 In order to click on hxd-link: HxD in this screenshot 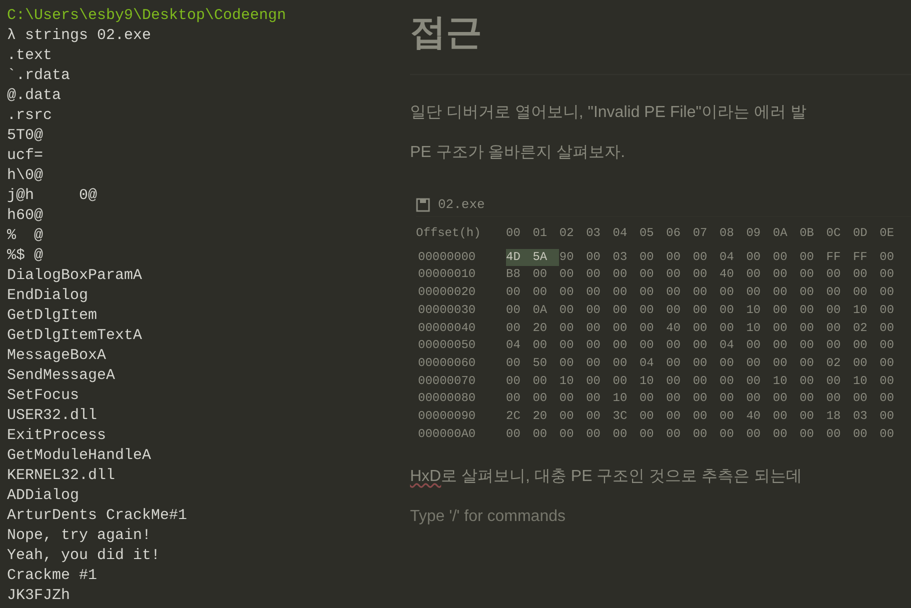, I will do `click(426, 477)`.